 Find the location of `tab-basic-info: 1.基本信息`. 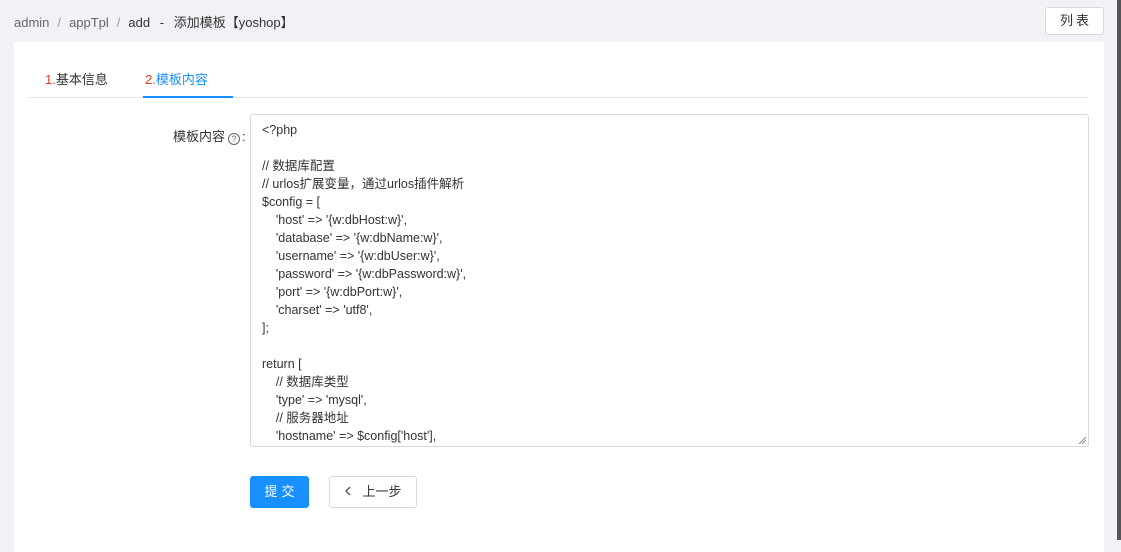

tab-basic-info: 1.基本信息 is located at coordinates (76, 78).